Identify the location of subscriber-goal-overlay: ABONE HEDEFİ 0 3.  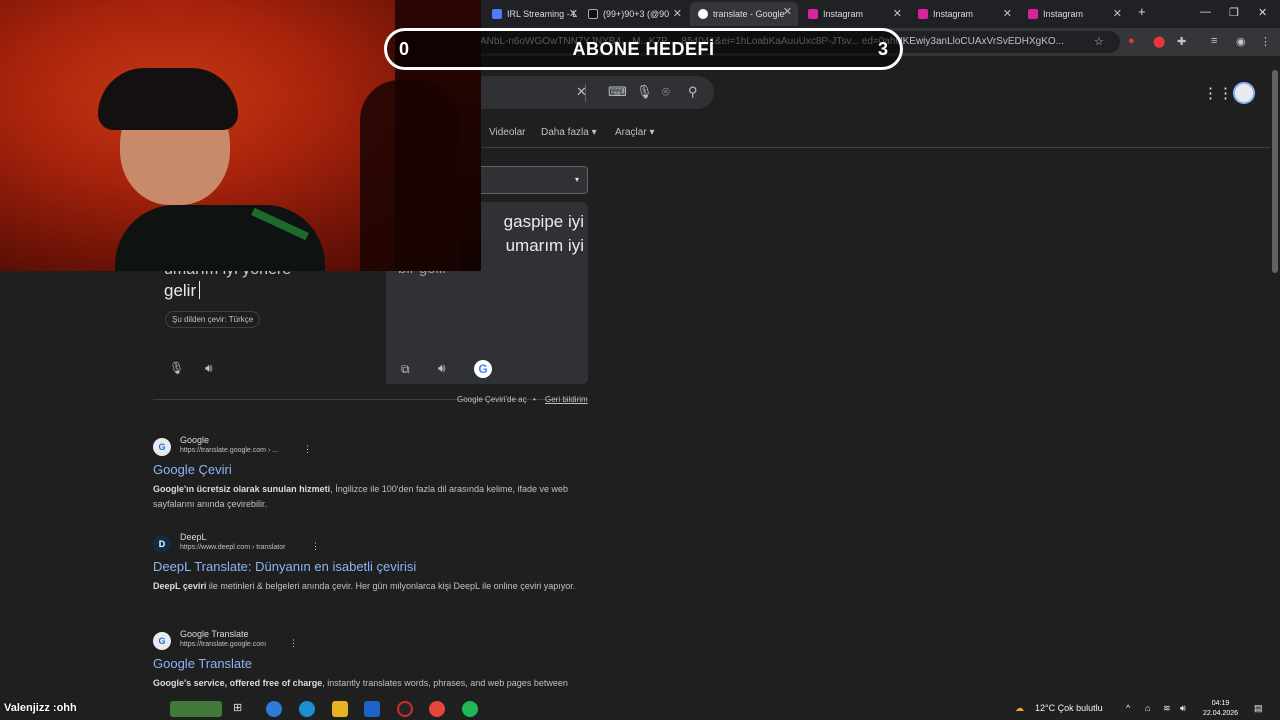
(643, 49).